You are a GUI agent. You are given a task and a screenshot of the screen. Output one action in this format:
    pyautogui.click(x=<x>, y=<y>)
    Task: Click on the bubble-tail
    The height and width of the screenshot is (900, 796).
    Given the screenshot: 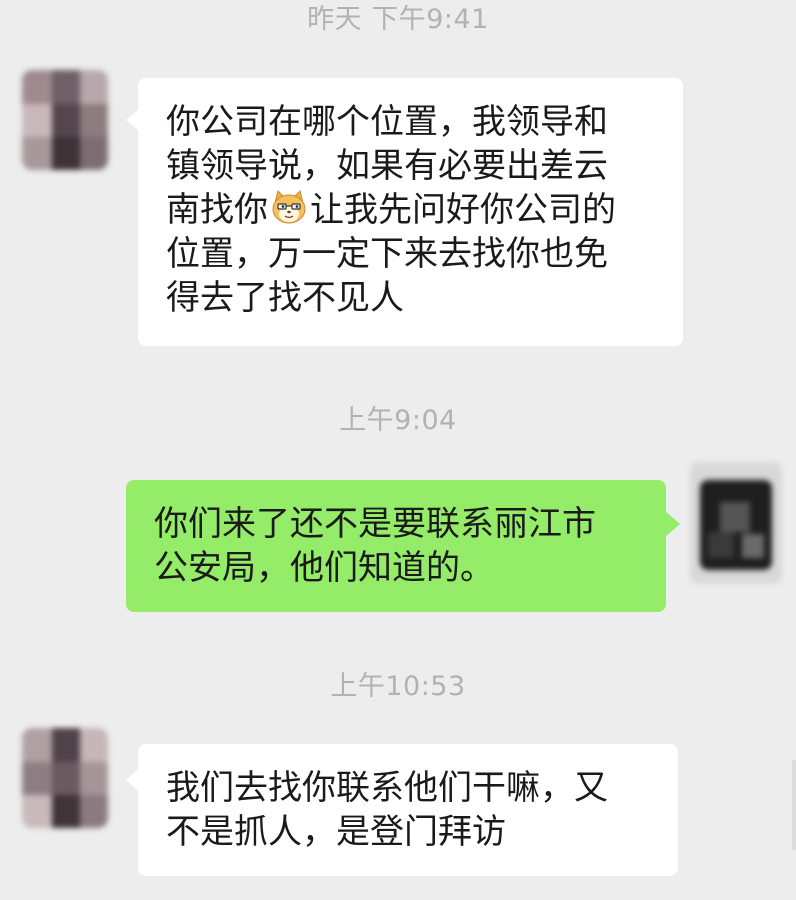 What is the action you would take?
    pyautogui.click(x=673, y=524)
    